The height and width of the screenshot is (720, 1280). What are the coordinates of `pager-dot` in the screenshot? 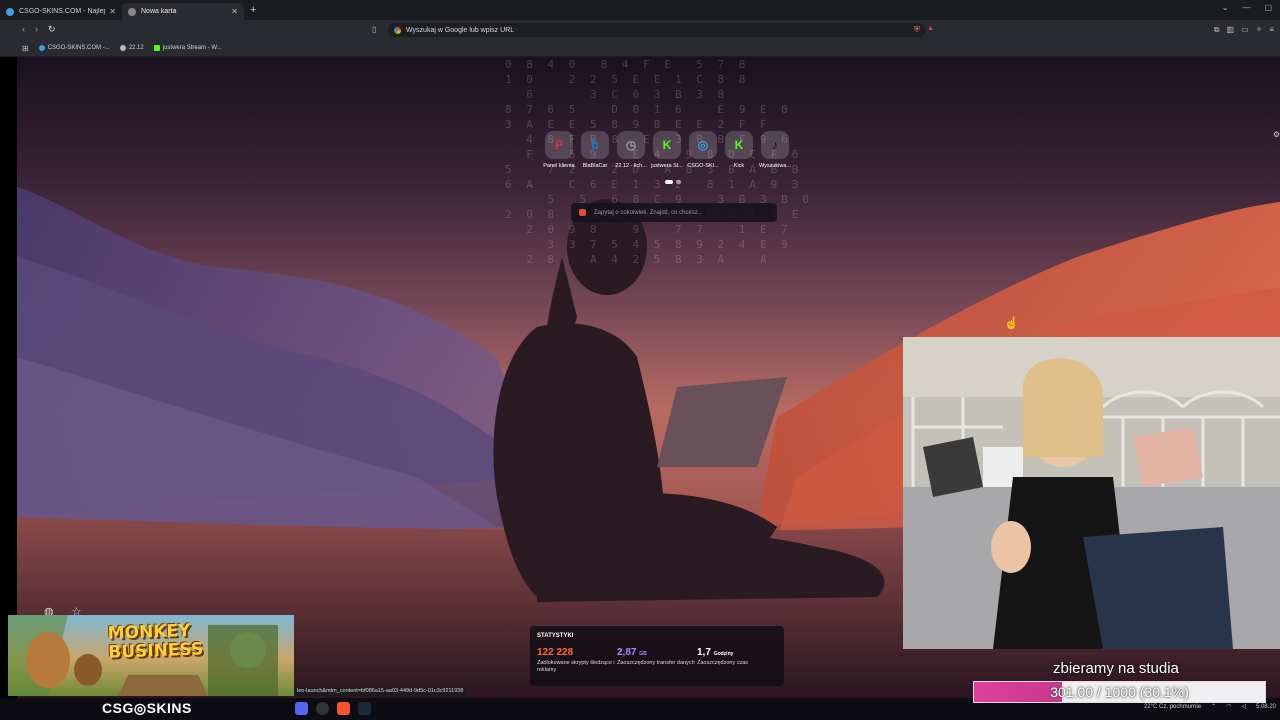 It's located at (678, 182).